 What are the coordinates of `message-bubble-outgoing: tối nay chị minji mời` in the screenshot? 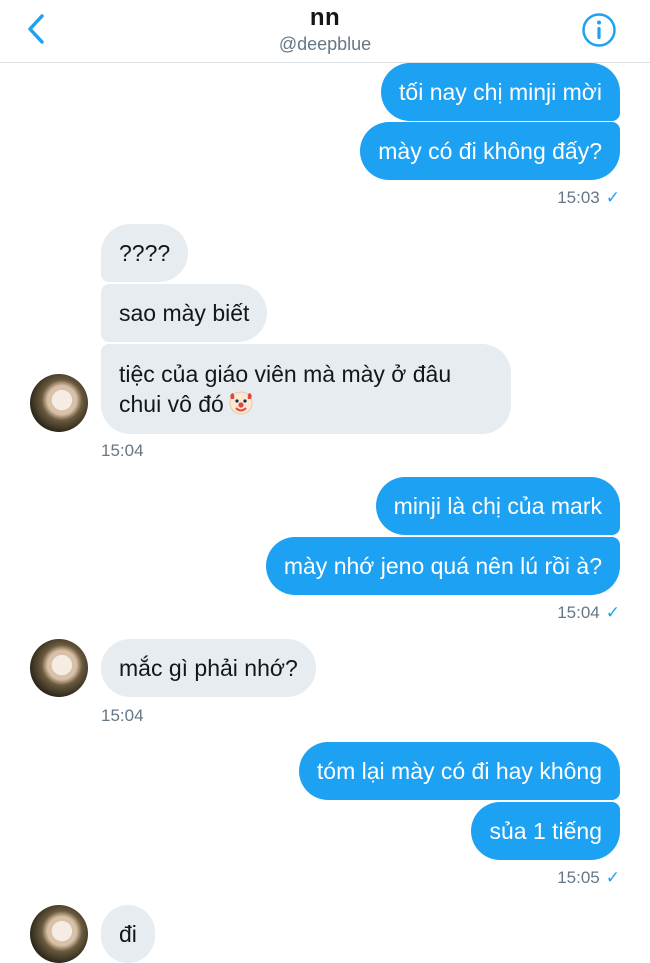 It's located at (500, 92).